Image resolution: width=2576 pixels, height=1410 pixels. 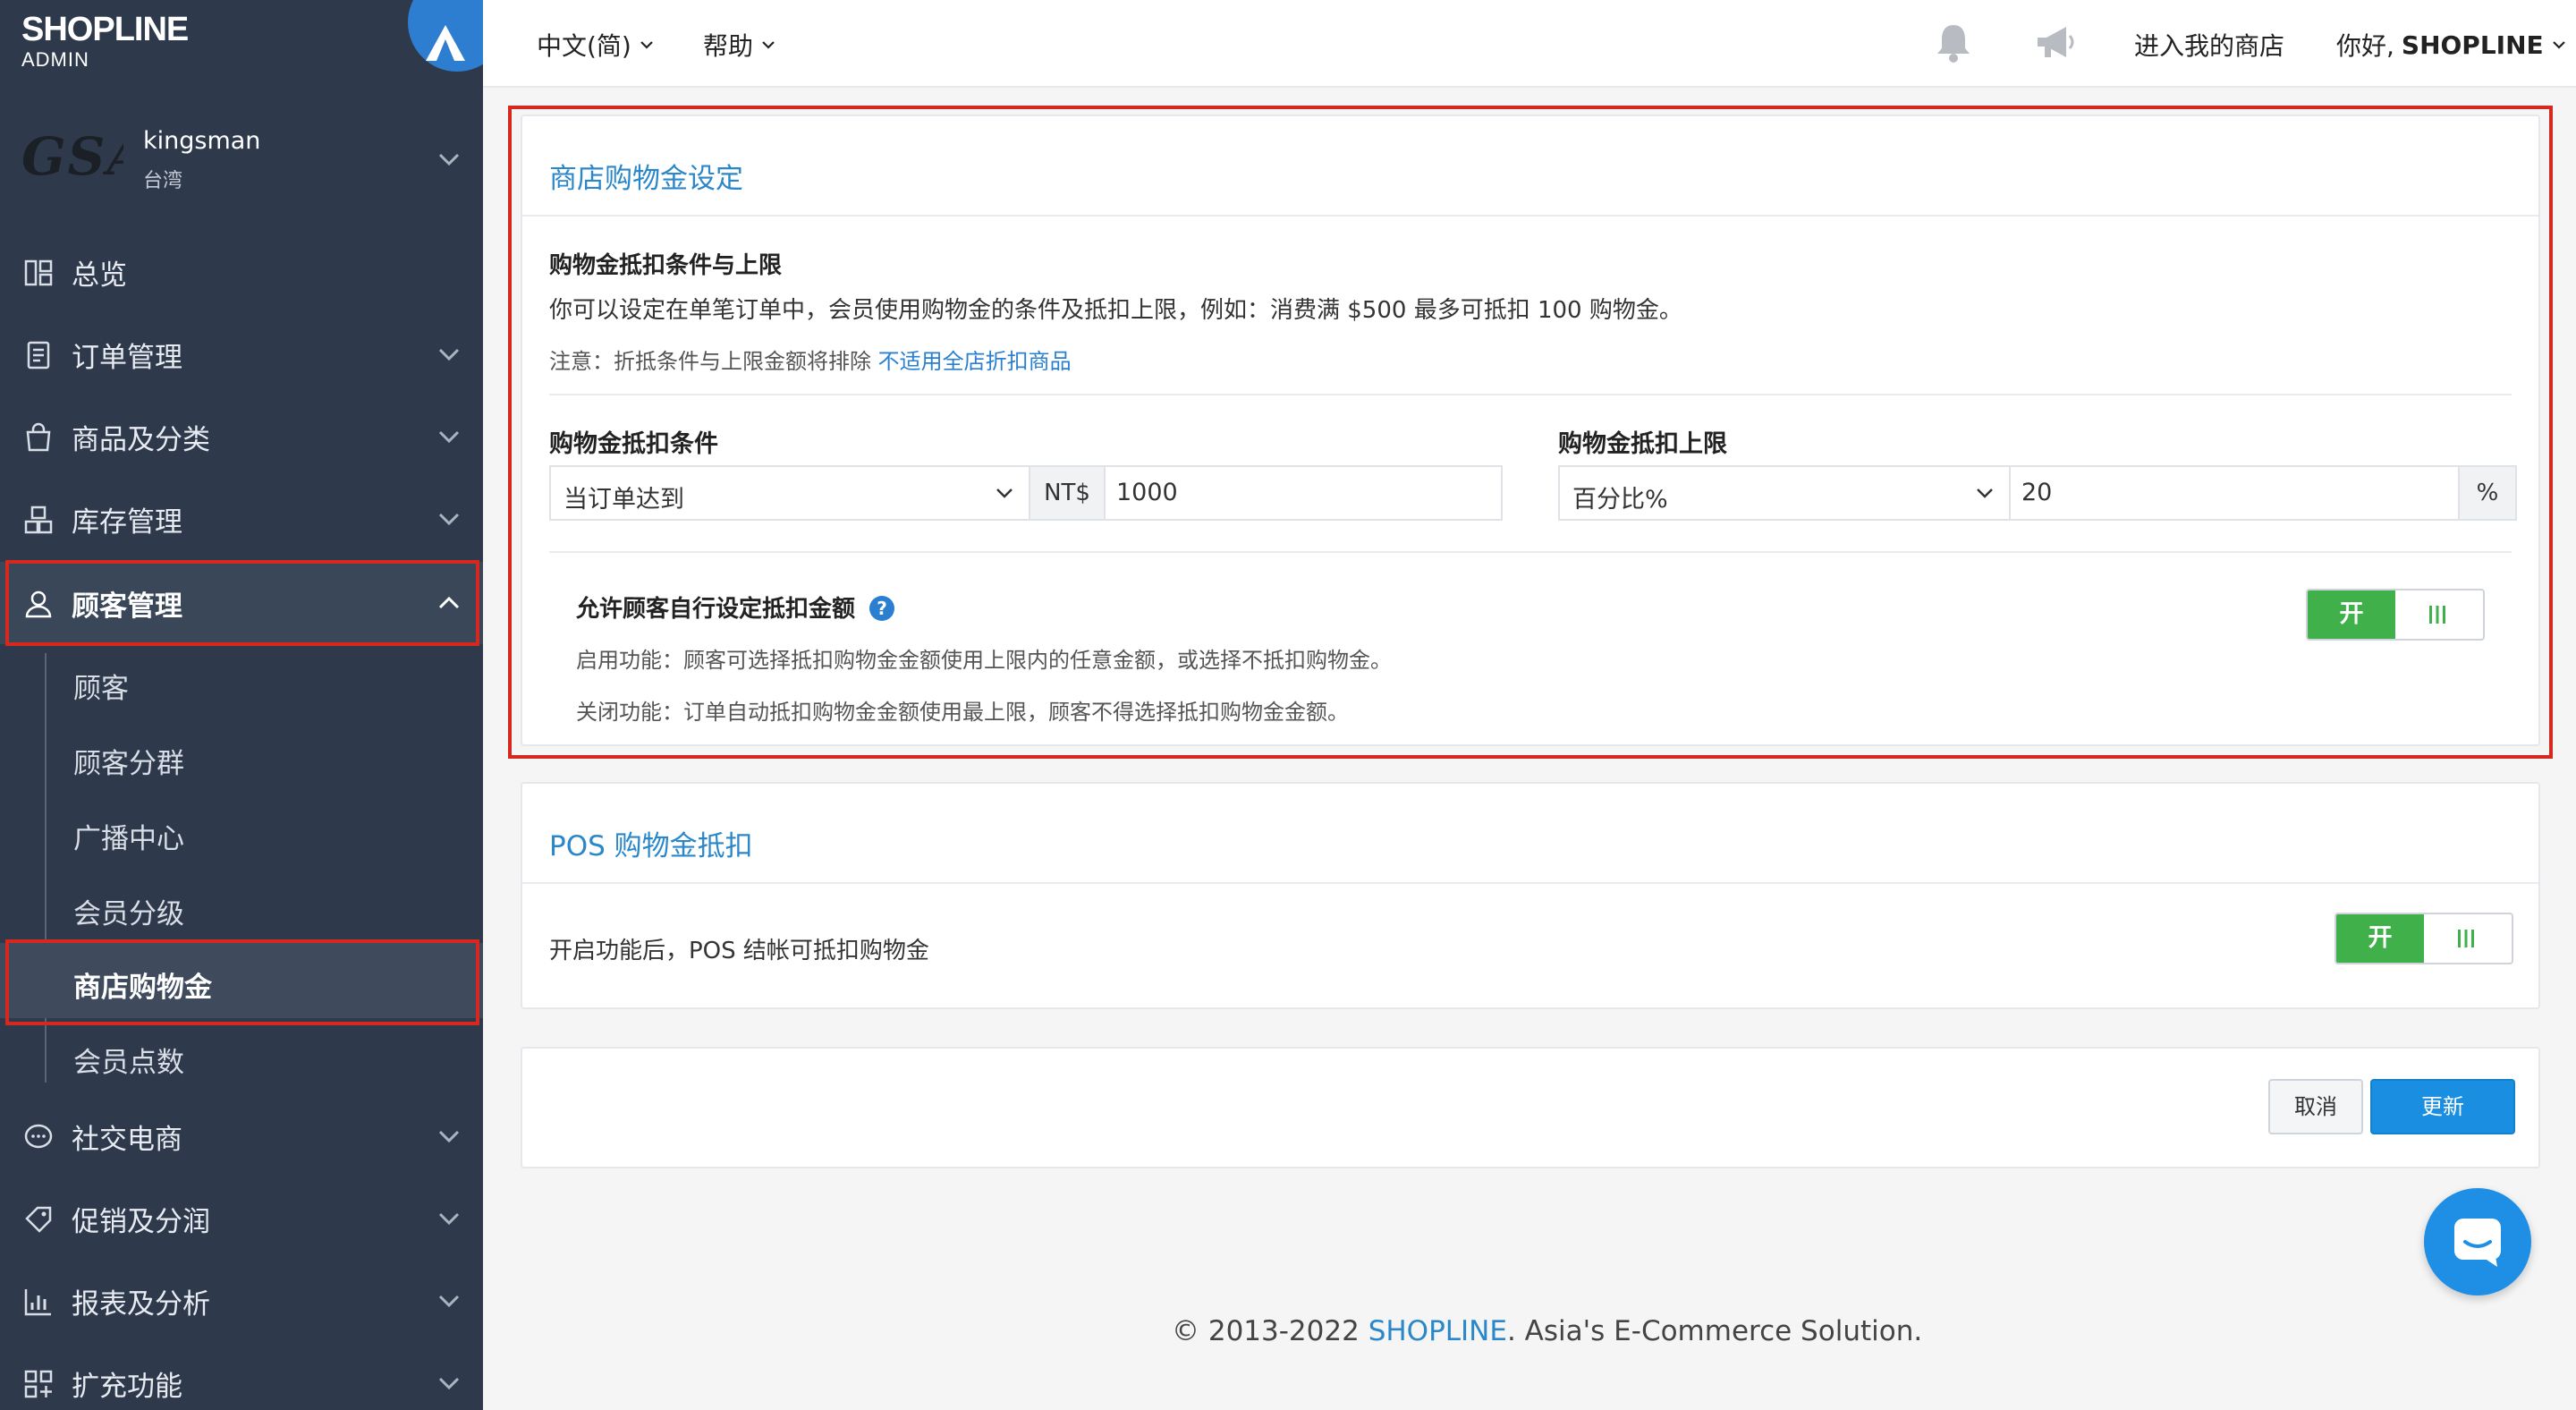 What do you see at coordinates (2209, 45) in the screenshot?
I see `enter-store-link: 进入我的商店` at bounding box center [2209, 45].